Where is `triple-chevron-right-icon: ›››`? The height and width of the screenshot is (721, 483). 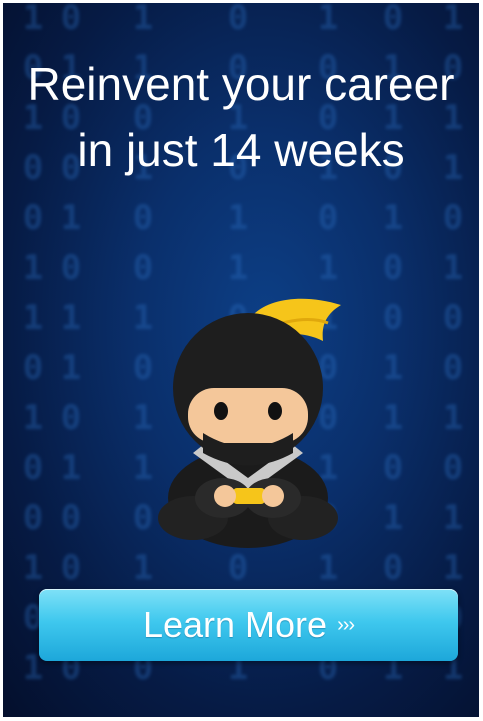
triple-chevron-right-icon: ››› is located at coordinates (346, 624).